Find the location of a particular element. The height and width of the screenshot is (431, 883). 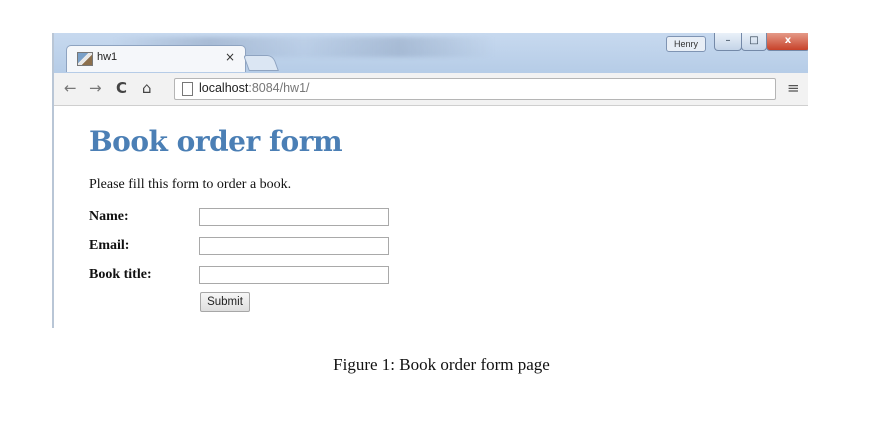

name-label: Name: is located at coordinates (109, 216).